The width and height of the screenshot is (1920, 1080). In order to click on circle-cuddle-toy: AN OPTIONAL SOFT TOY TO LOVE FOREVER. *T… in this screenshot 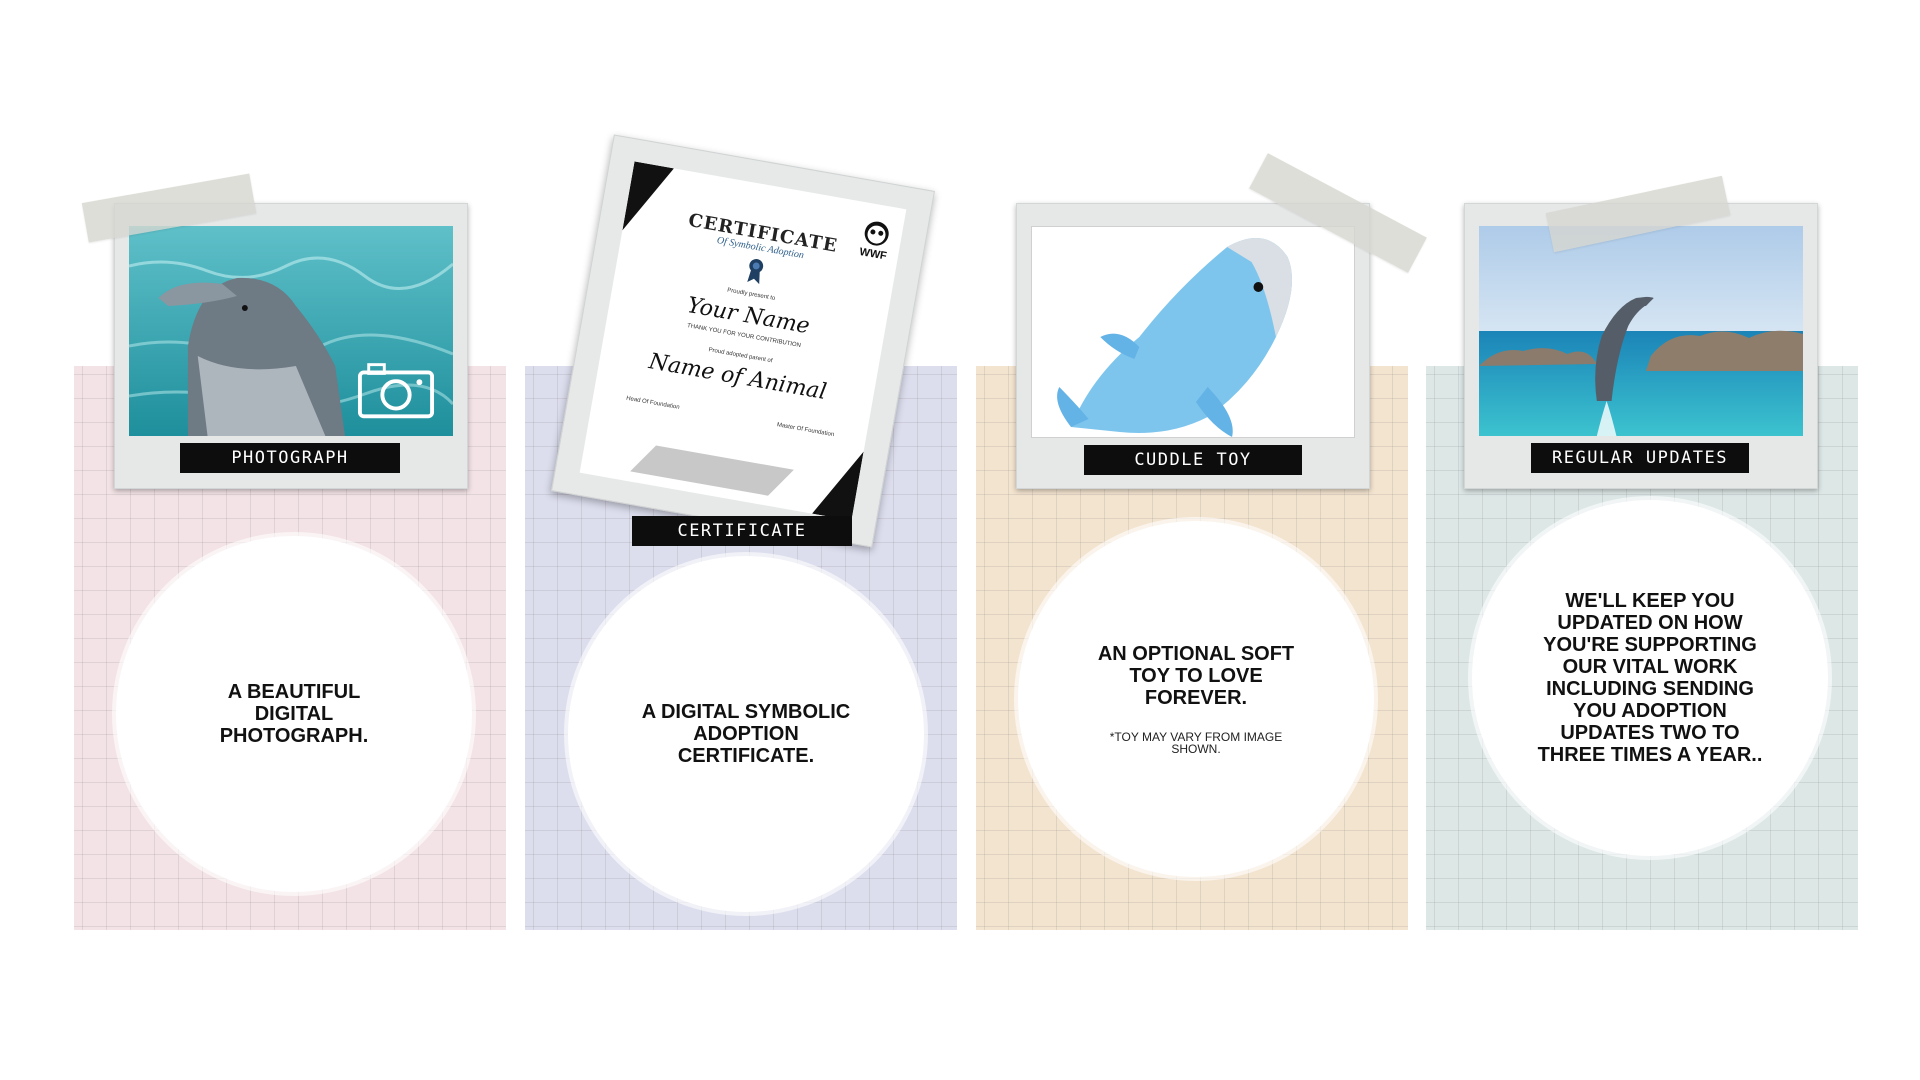, I will do `click(1196, 699)`.